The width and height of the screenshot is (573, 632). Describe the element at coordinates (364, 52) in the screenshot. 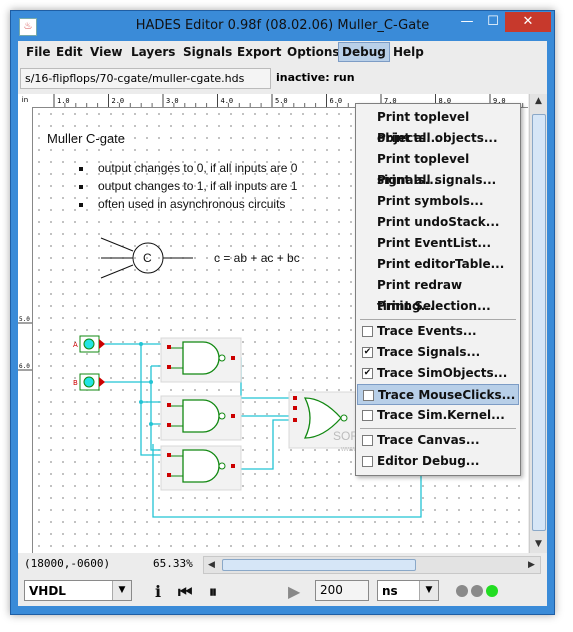

I see `menu-debug: Debug` at that location.